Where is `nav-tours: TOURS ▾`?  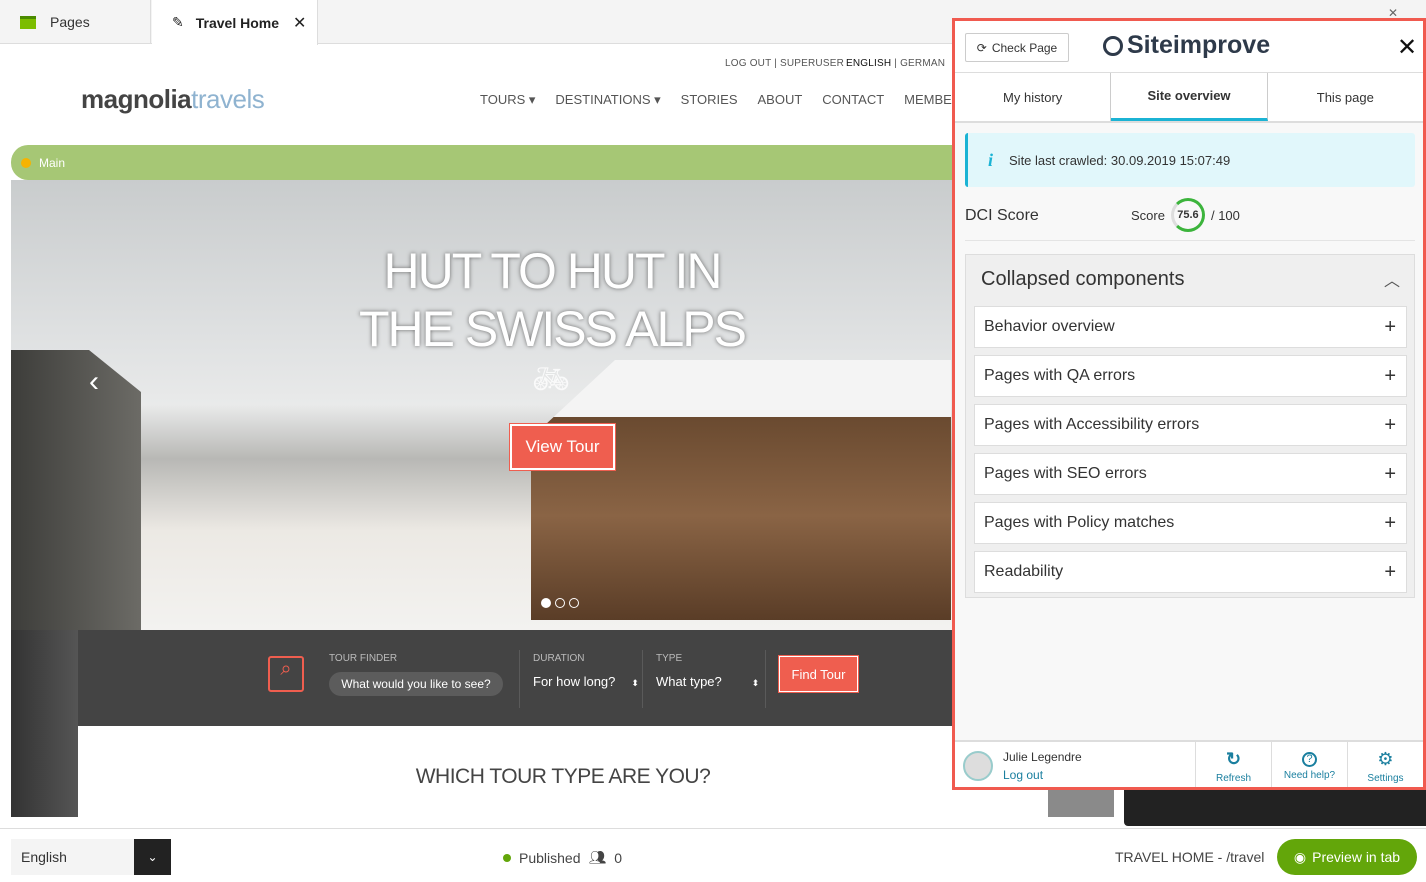
nav-tours: TOURS ▾ is located at coordinates (507, 100).